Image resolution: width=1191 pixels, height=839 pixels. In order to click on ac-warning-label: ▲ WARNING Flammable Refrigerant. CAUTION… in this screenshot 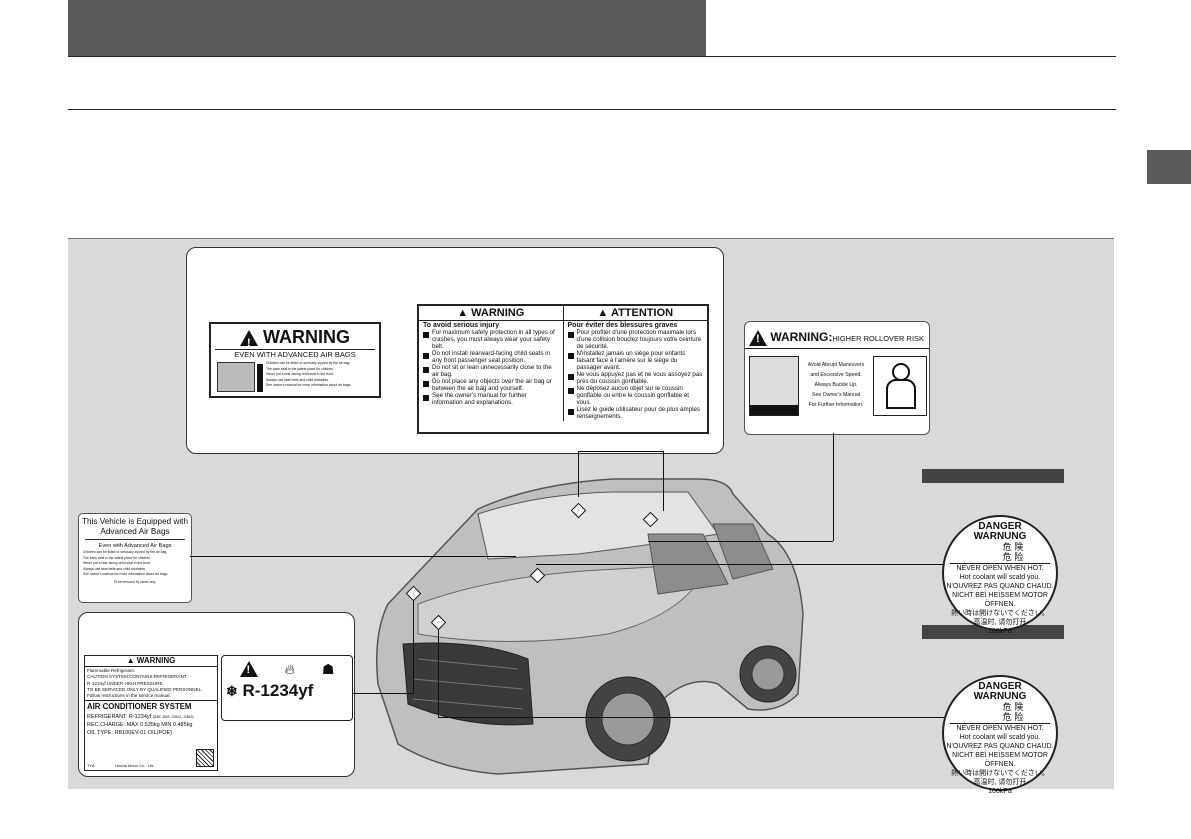, I will do `click(151, 713)`.